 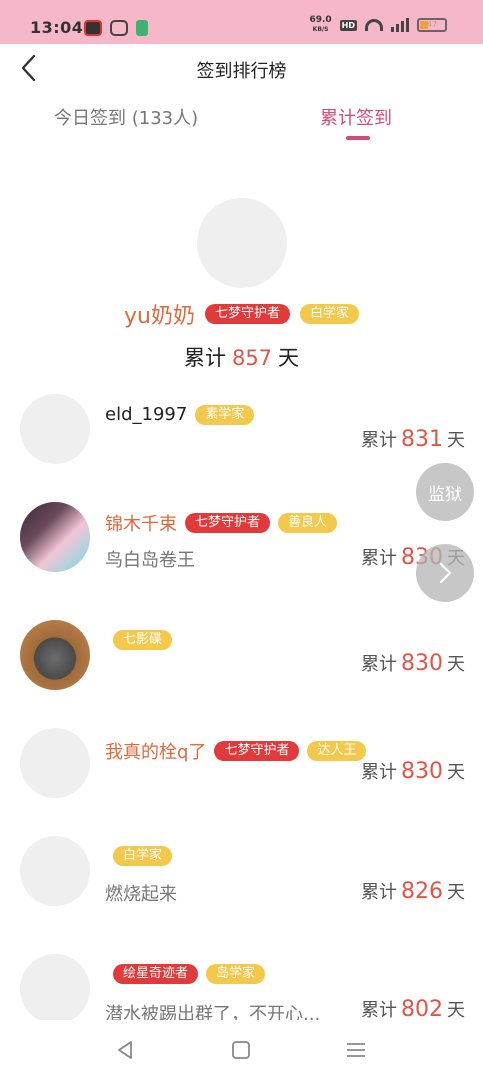 I want to click on jail-button: 监狱, so click(x=445, y=492).